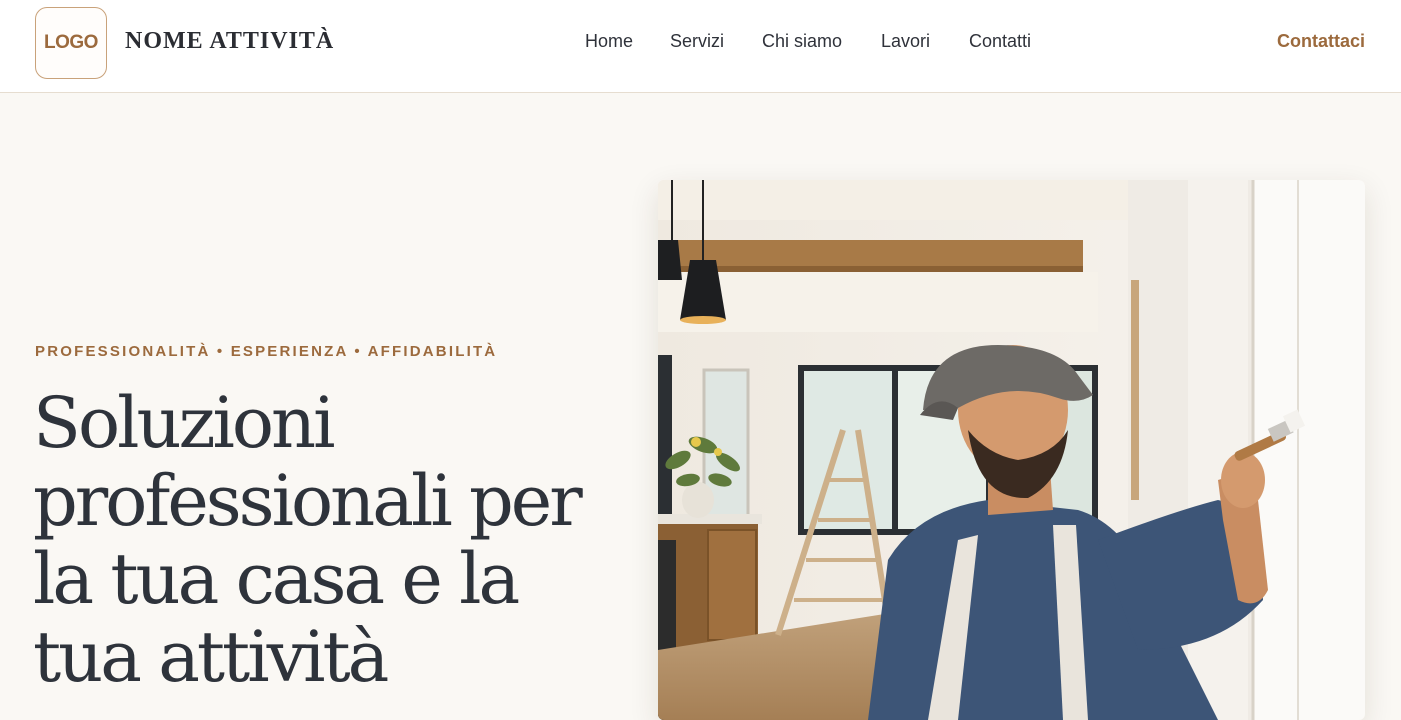 The height and width of the screenshot is (720, 1401). What do you see at coordinates (697, 41) in the screenshot?
I see `nav-item-servizi: Servizi` at bounding box center [697, 41].